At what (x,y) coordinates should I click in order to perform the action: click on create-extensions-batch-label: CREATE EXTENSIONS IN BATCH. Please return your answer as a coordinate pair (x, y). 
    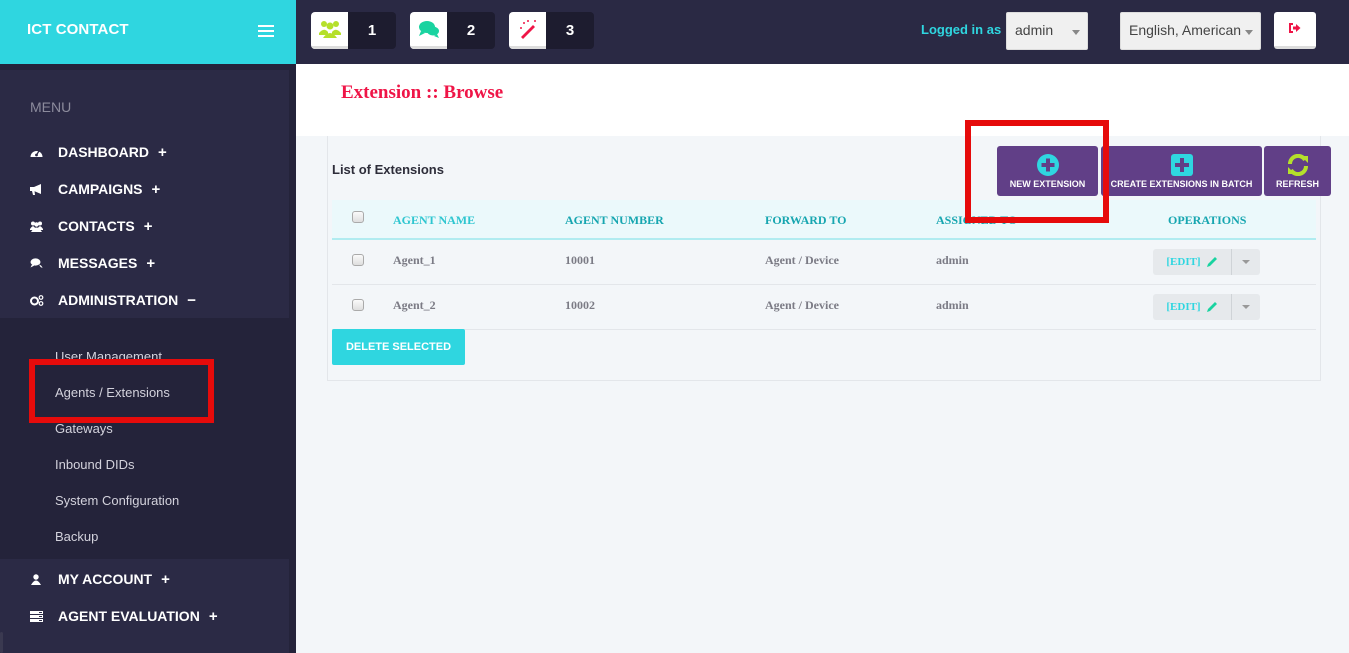
    Looking at the image, I should click on (1181, 184).